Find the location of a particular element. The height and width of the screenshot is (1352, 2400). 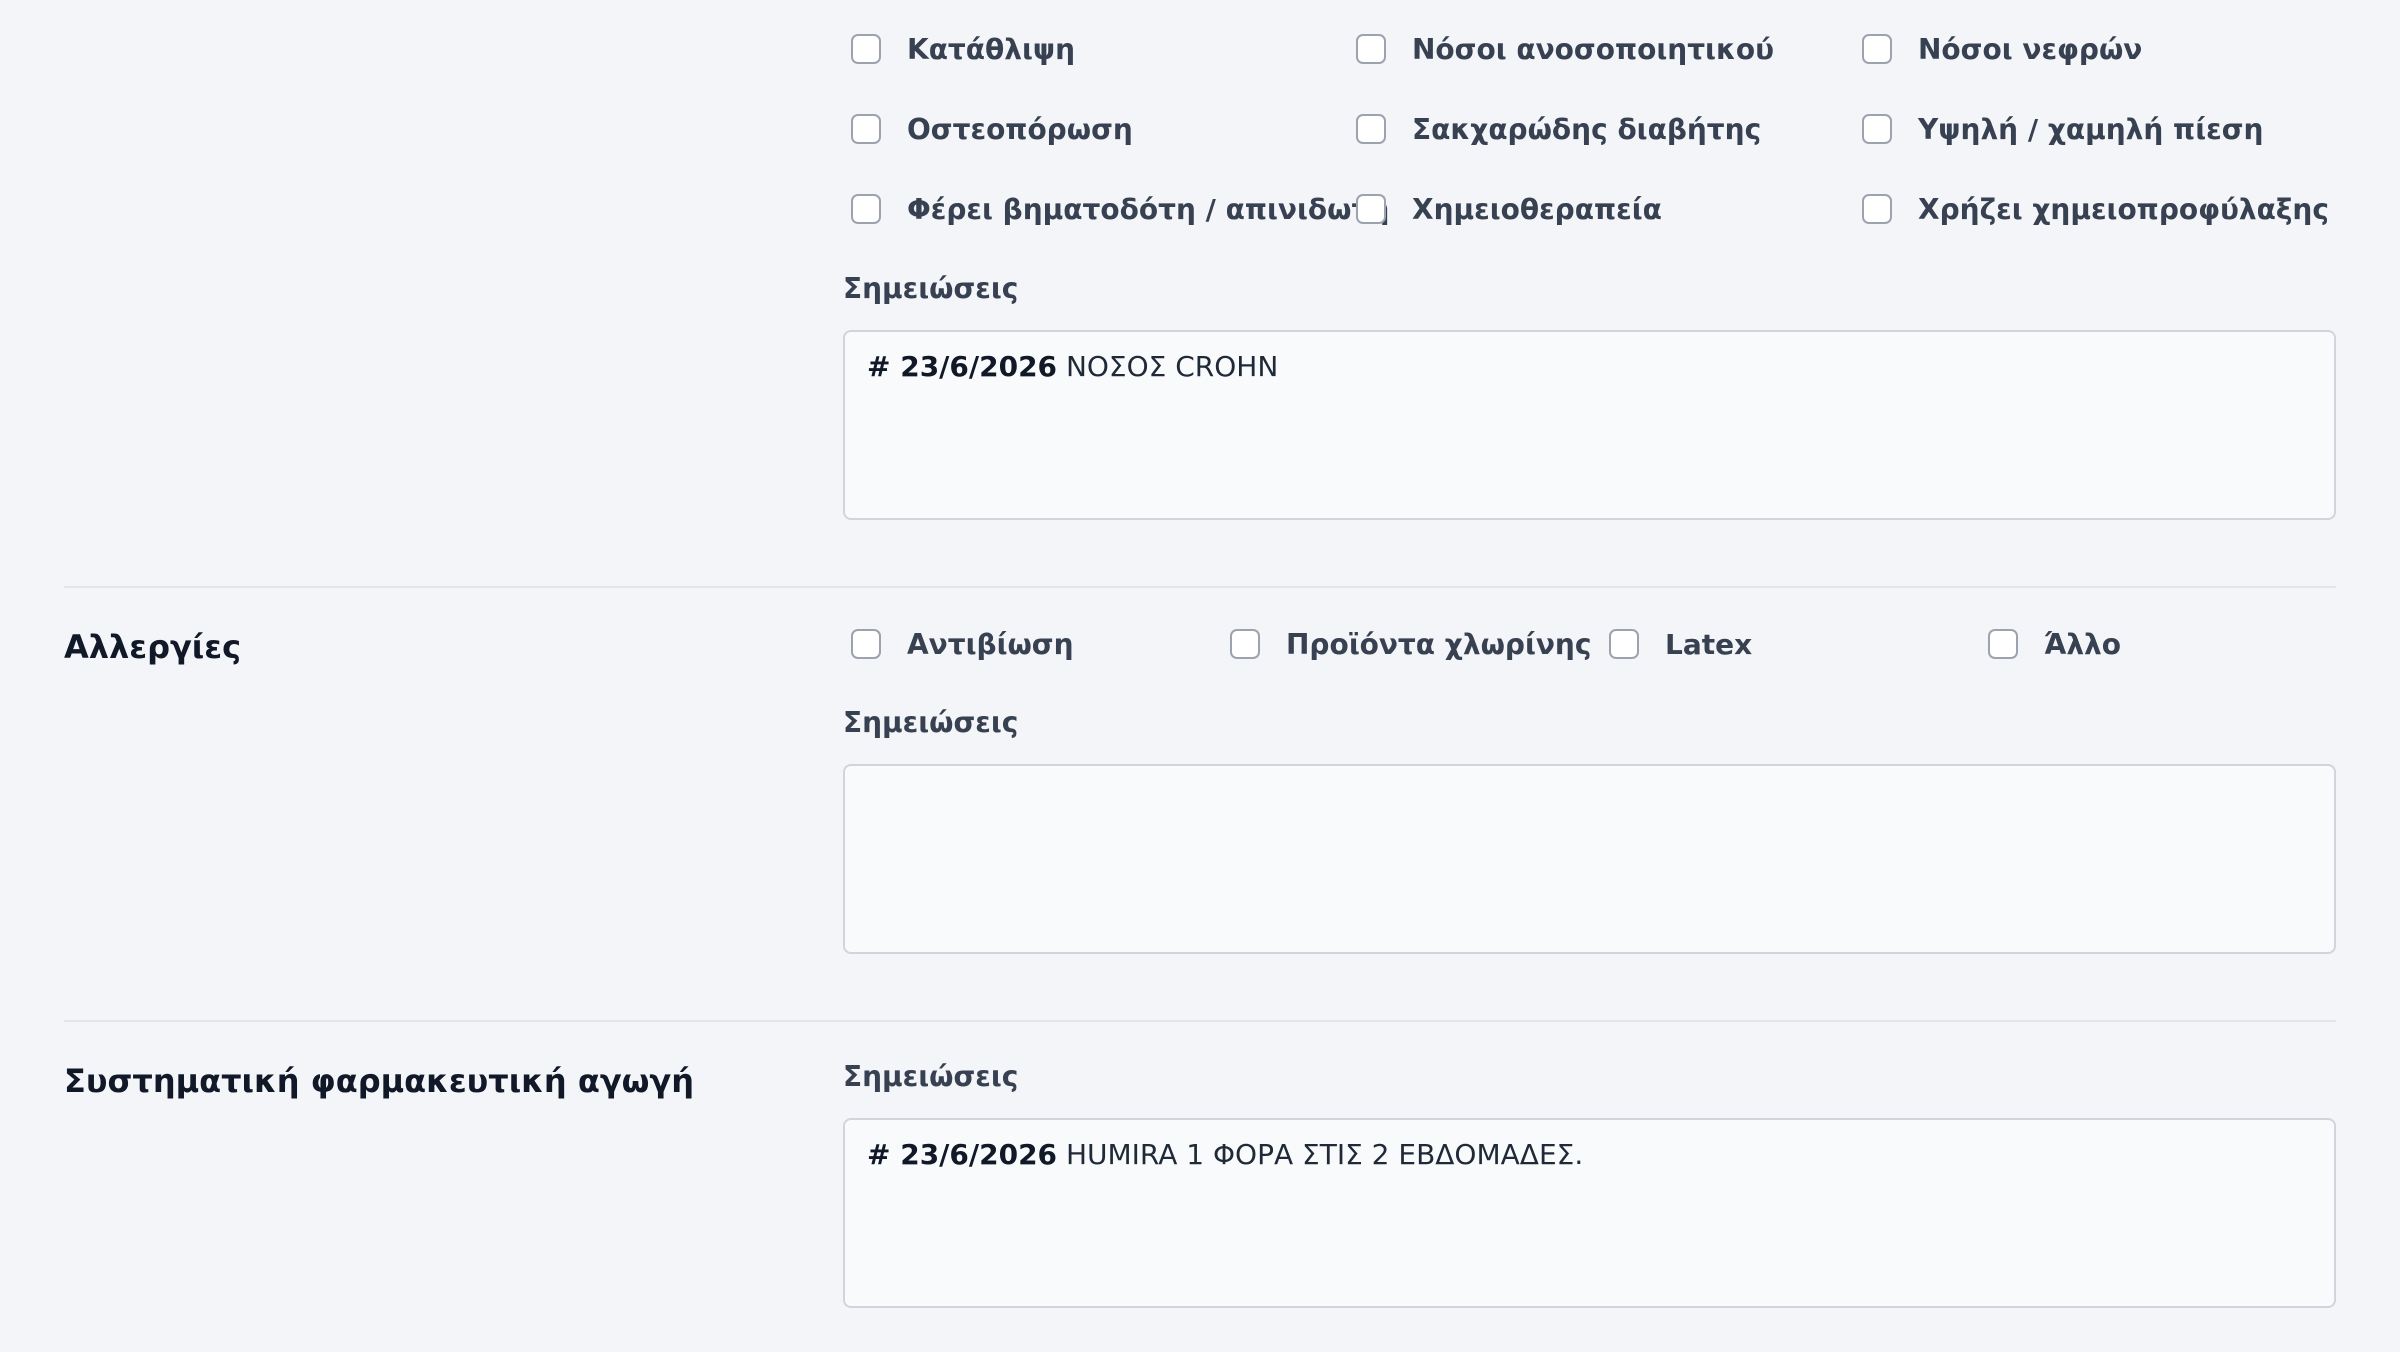

checkbox-label: Latex is located at coordinates (1709, 644).